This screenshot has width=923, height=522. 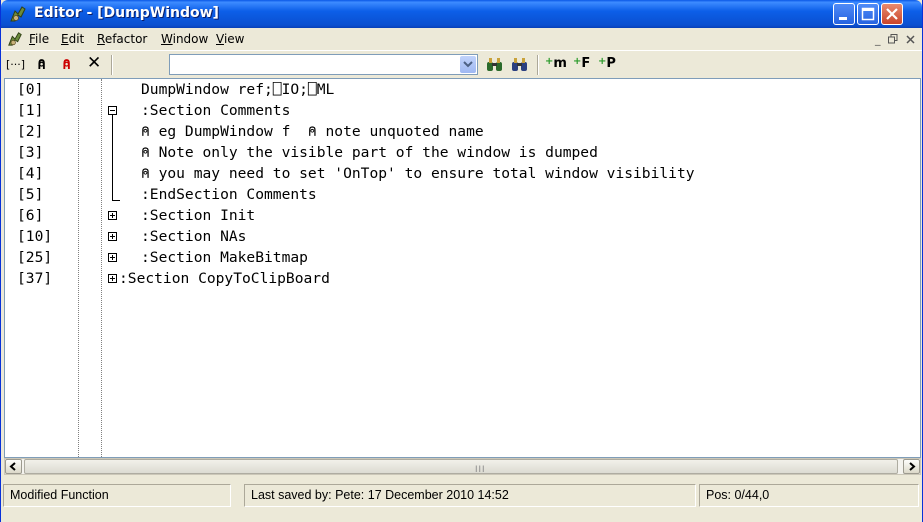 What do you see at coordinates (461, 14) in the screenshot?
I see `title-bar: Editor - [DumpWindow]` at bounding box center [461, 14].